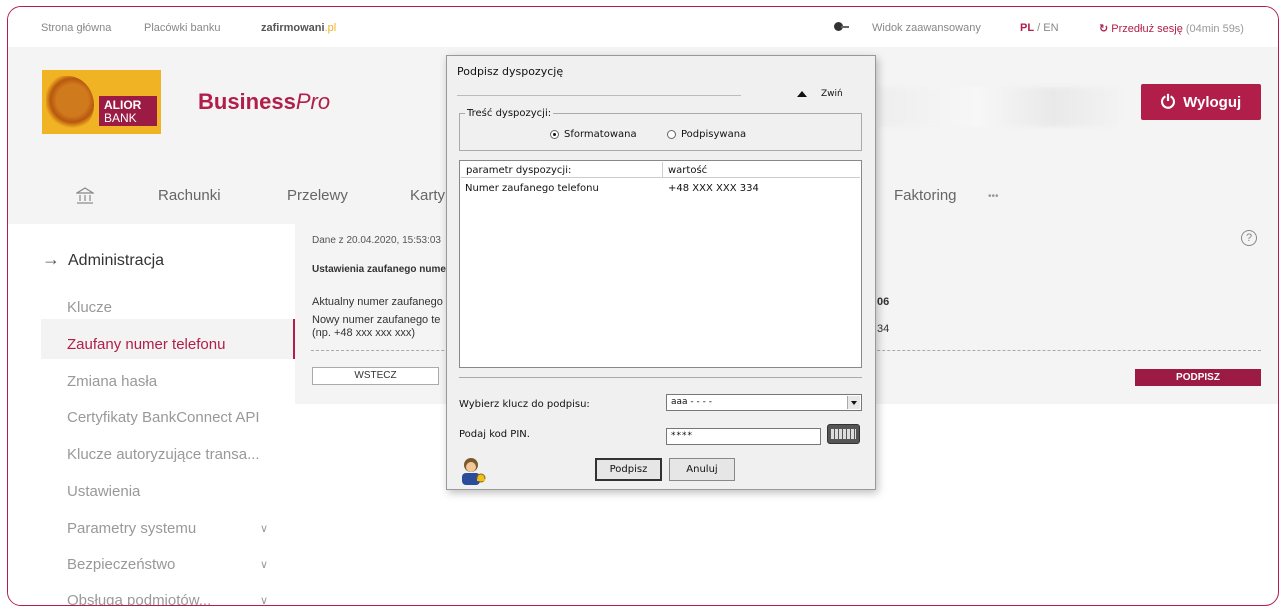 This screenshot has height=609, width=1287. I want to click on key-select: aaa - - - -, so click(764, 402).